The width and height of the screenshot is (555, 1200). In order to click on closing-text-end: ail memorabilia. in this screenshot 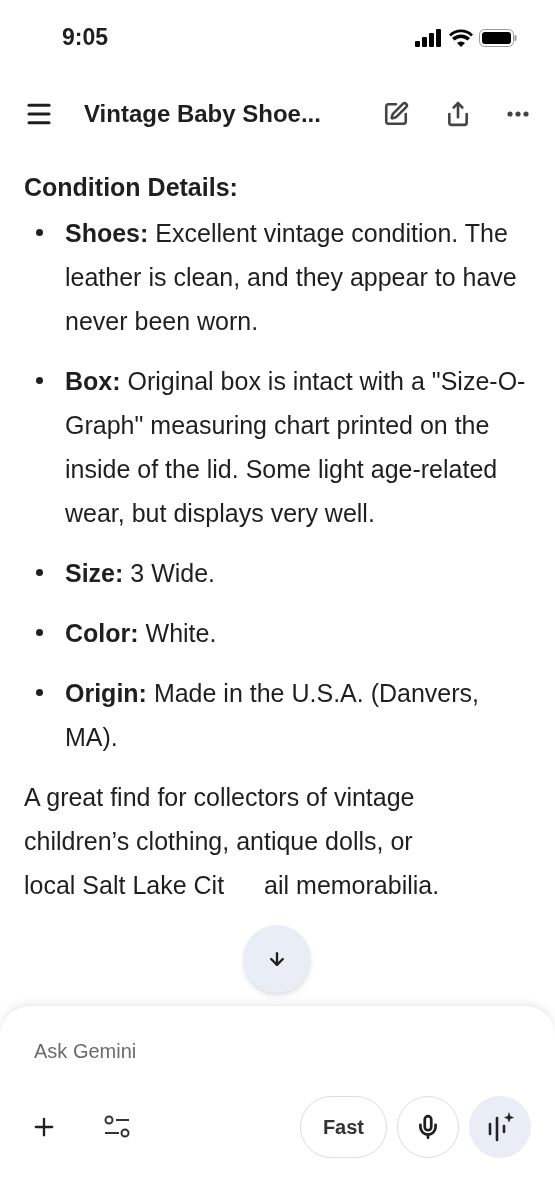, I will do `click(352, 885)`.